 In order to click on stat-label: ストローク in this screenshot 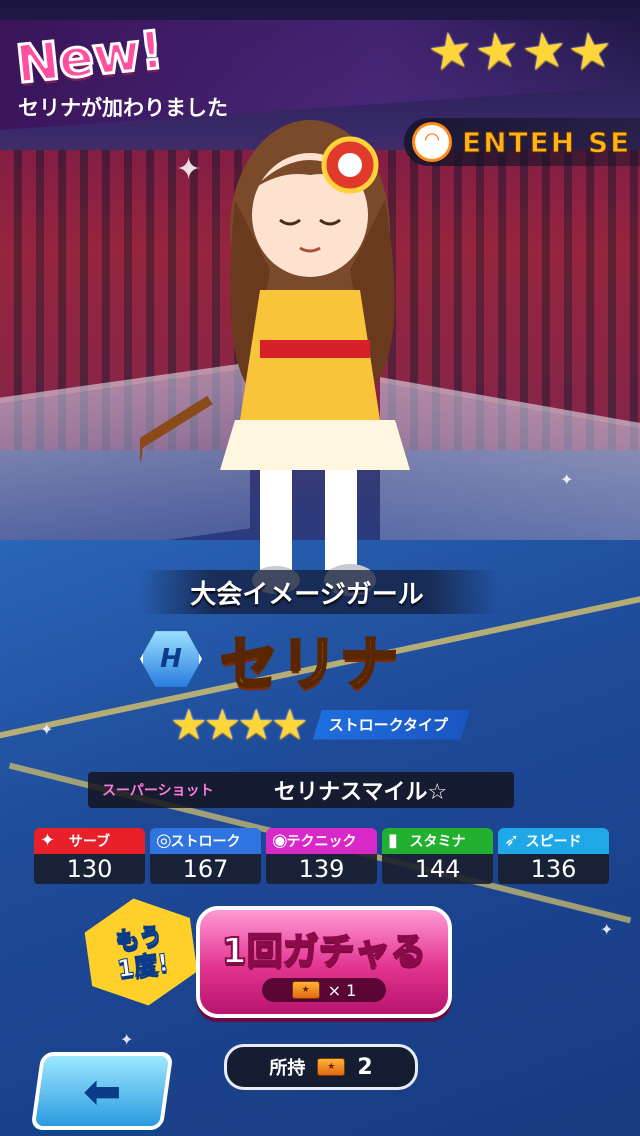, I will do `click(205, 842)`.